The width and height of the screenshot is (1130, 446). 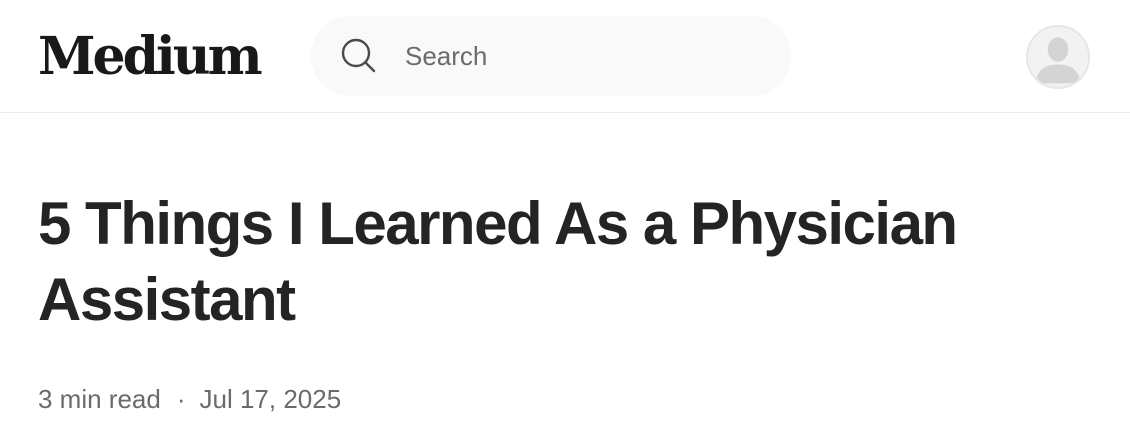 What do you see at coordinates (585, 56) in the screenshot?
I see `search-input` at bounding box center [585, 56].